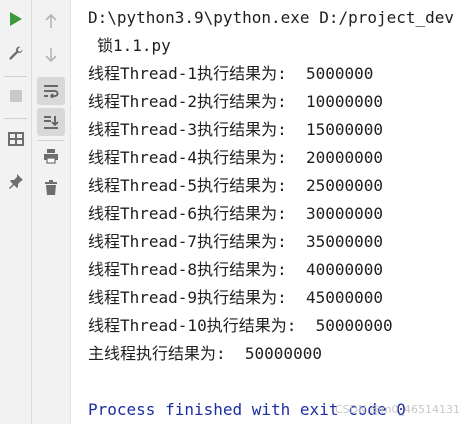 The height and width of the screenshot is (424, 474). I want to click on output-line: 线程Thread-6执行结果为: 30000000, so click(236, 213).